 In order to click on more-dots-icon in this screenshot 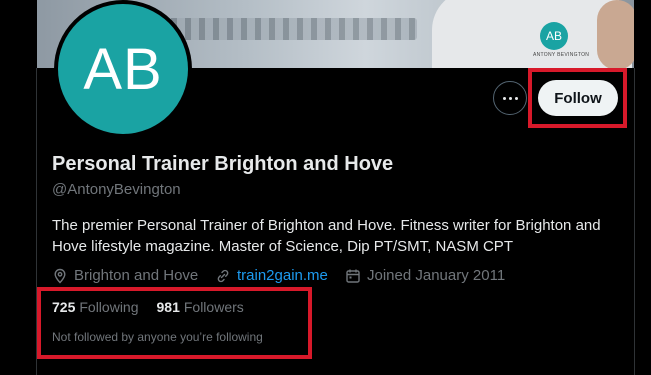, I will do `click(504, 98)`.